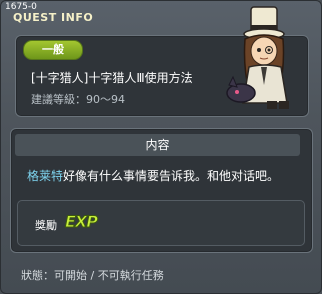  I want to click on window-title: QUEST INFO, so click(53, 17).